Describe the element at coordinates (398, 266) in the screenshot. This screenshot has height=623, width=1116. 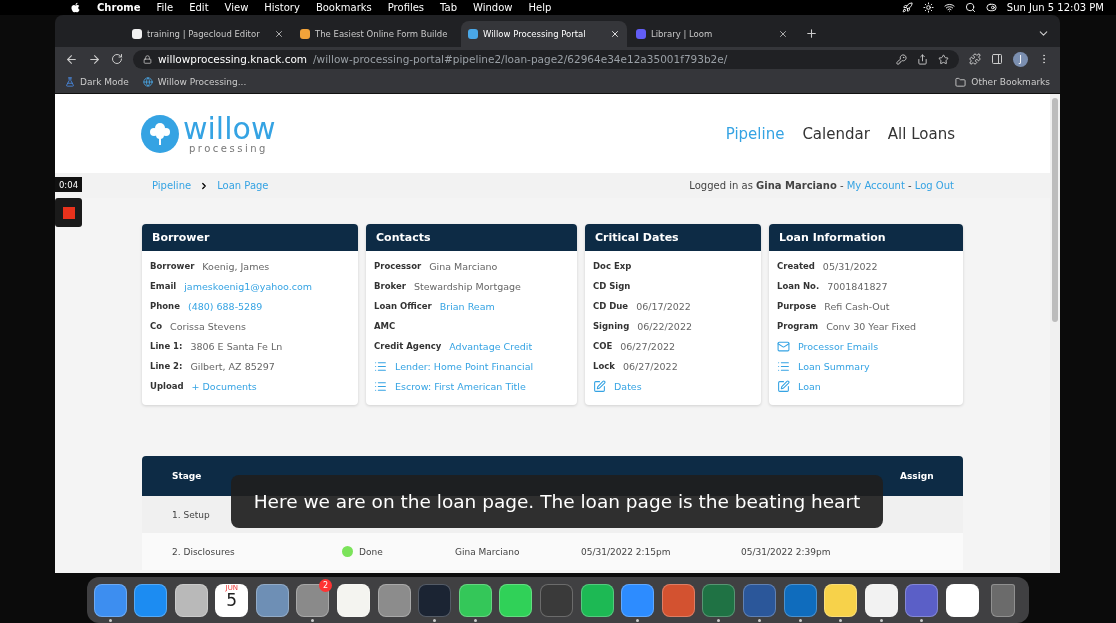
I see `field-label: Processor` at that location.